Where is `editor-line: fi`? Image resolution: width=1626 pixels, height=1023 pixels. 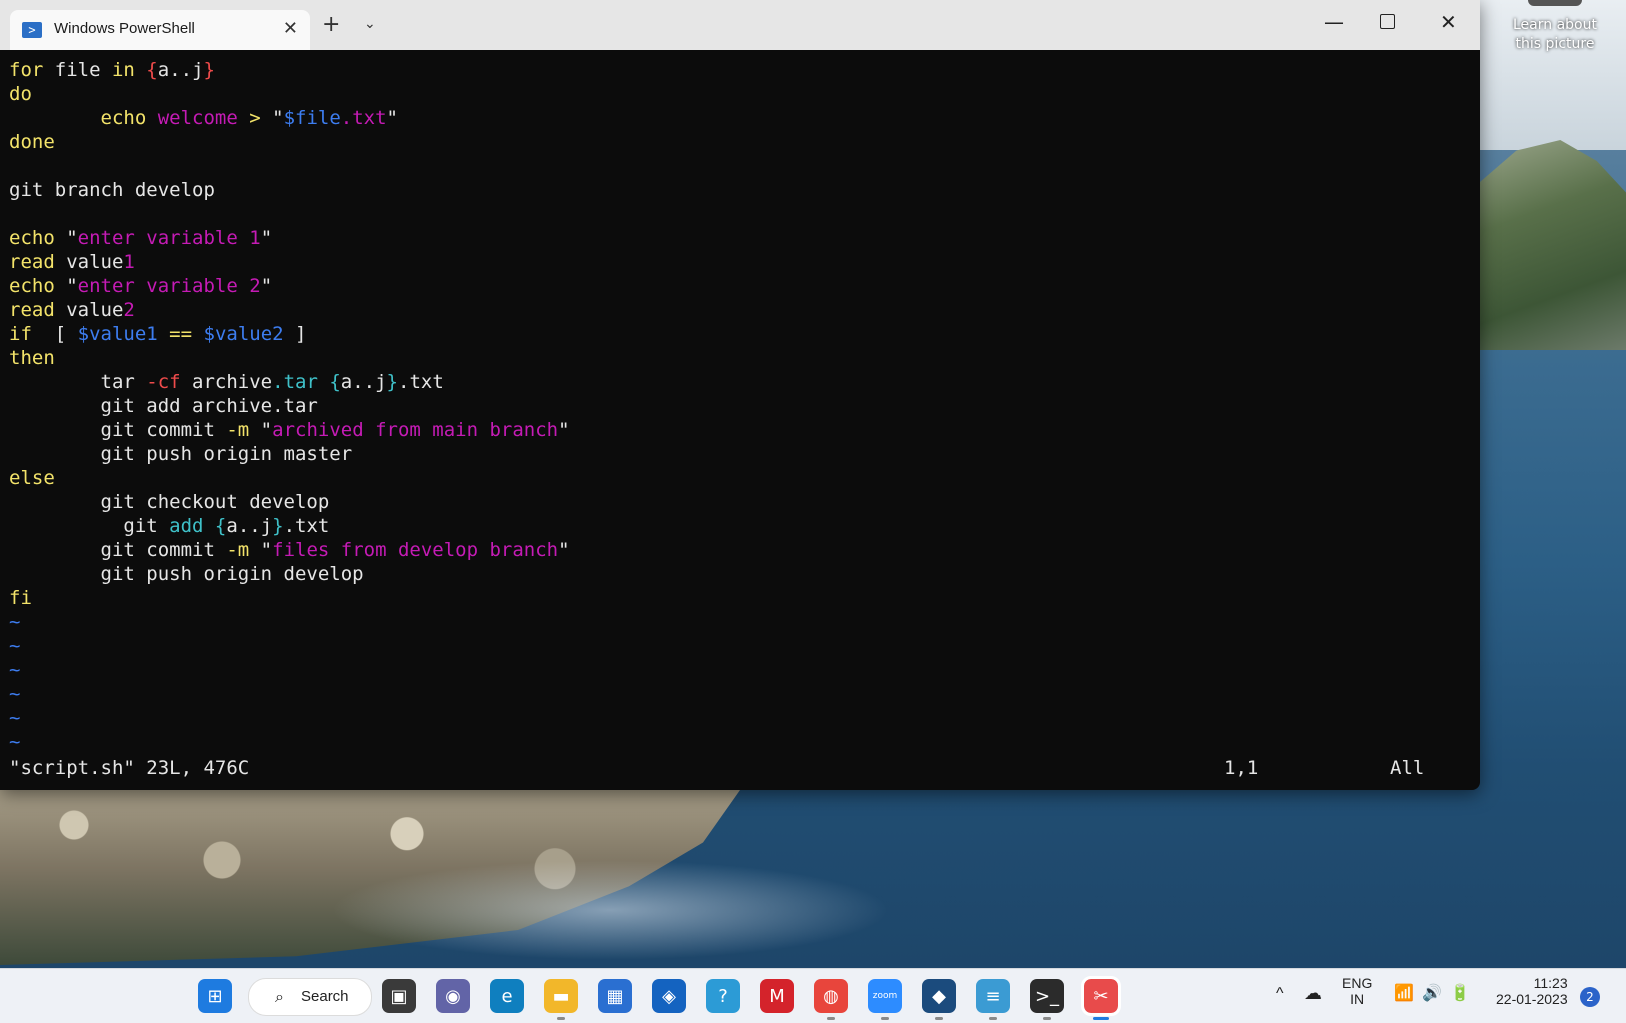 editor-line: fi is located at coordinates (289, 598).